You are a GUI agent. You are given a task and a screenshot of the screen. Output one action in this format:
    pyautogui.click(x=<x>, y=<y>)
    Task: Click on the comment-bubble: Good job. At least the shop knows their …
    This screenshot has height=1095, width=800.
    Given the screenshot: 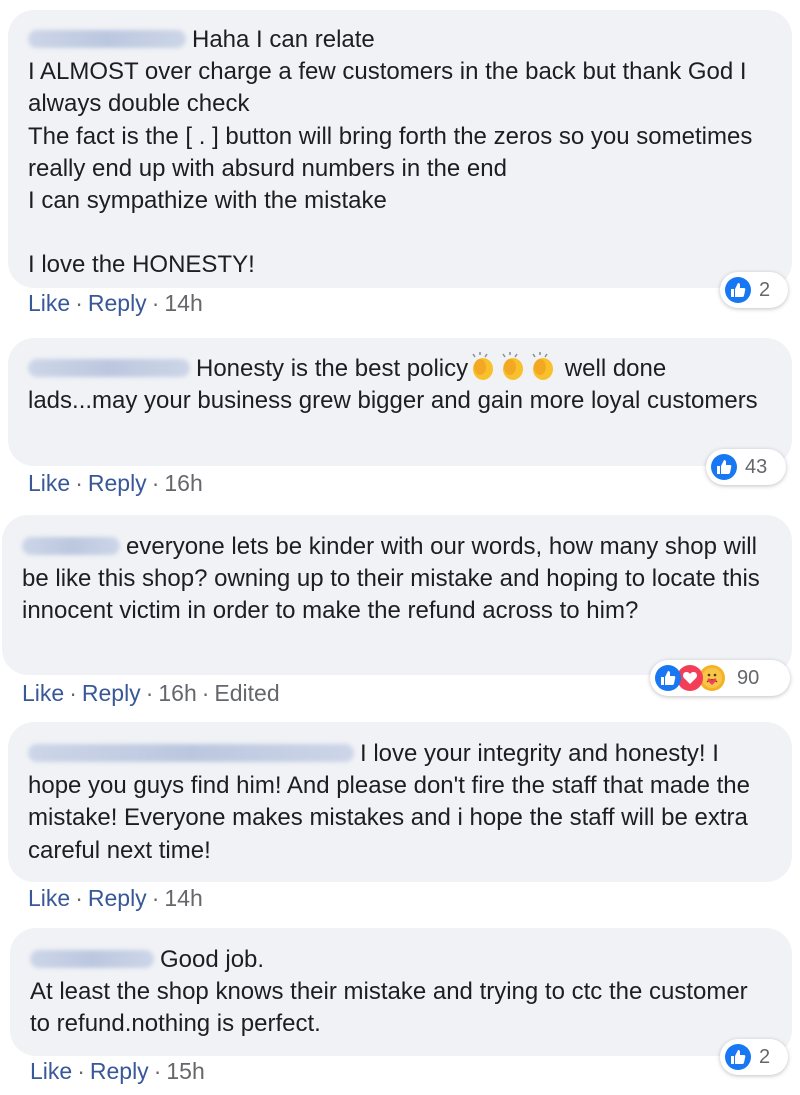 What is the action you would take?
    pyautogui.click(x=401, y=992)
    